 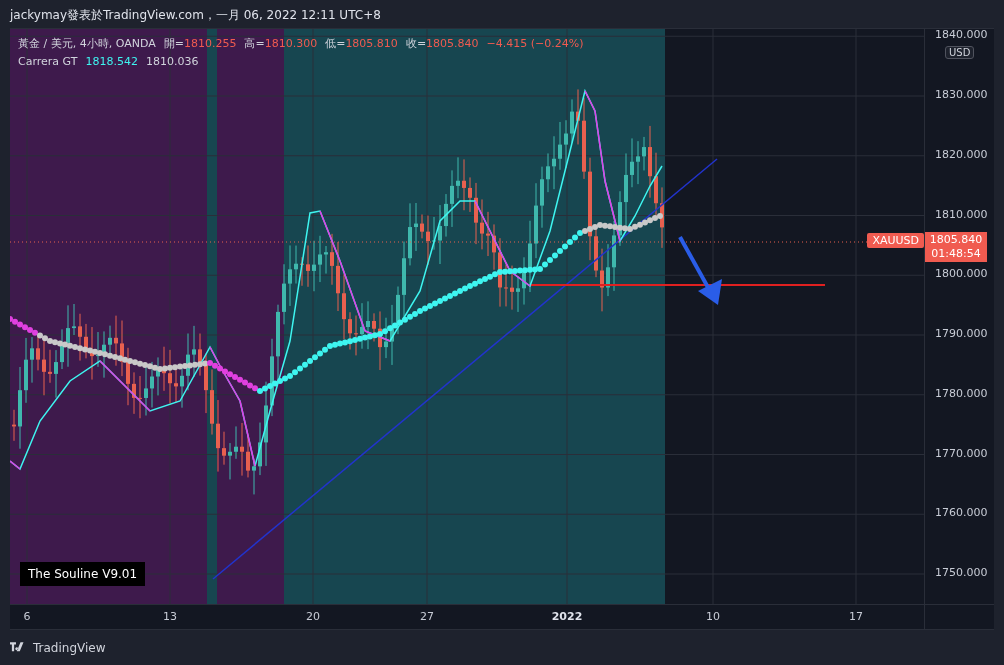 I want to click on down-arrow-drawing, so click(x=700, y=270).